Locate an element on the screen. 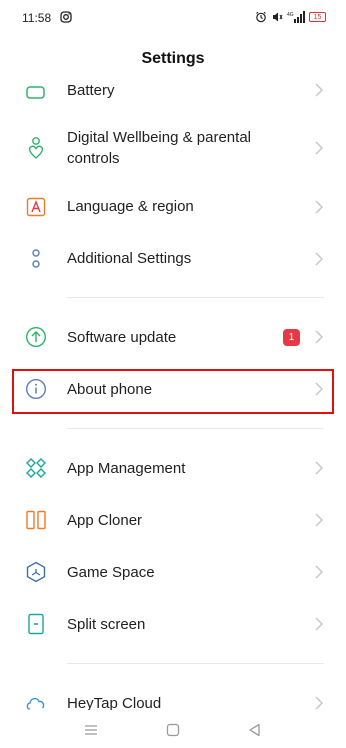 This screenshot has height=748, width=346. battery-level: 15 is located at coordinates (317, 17).